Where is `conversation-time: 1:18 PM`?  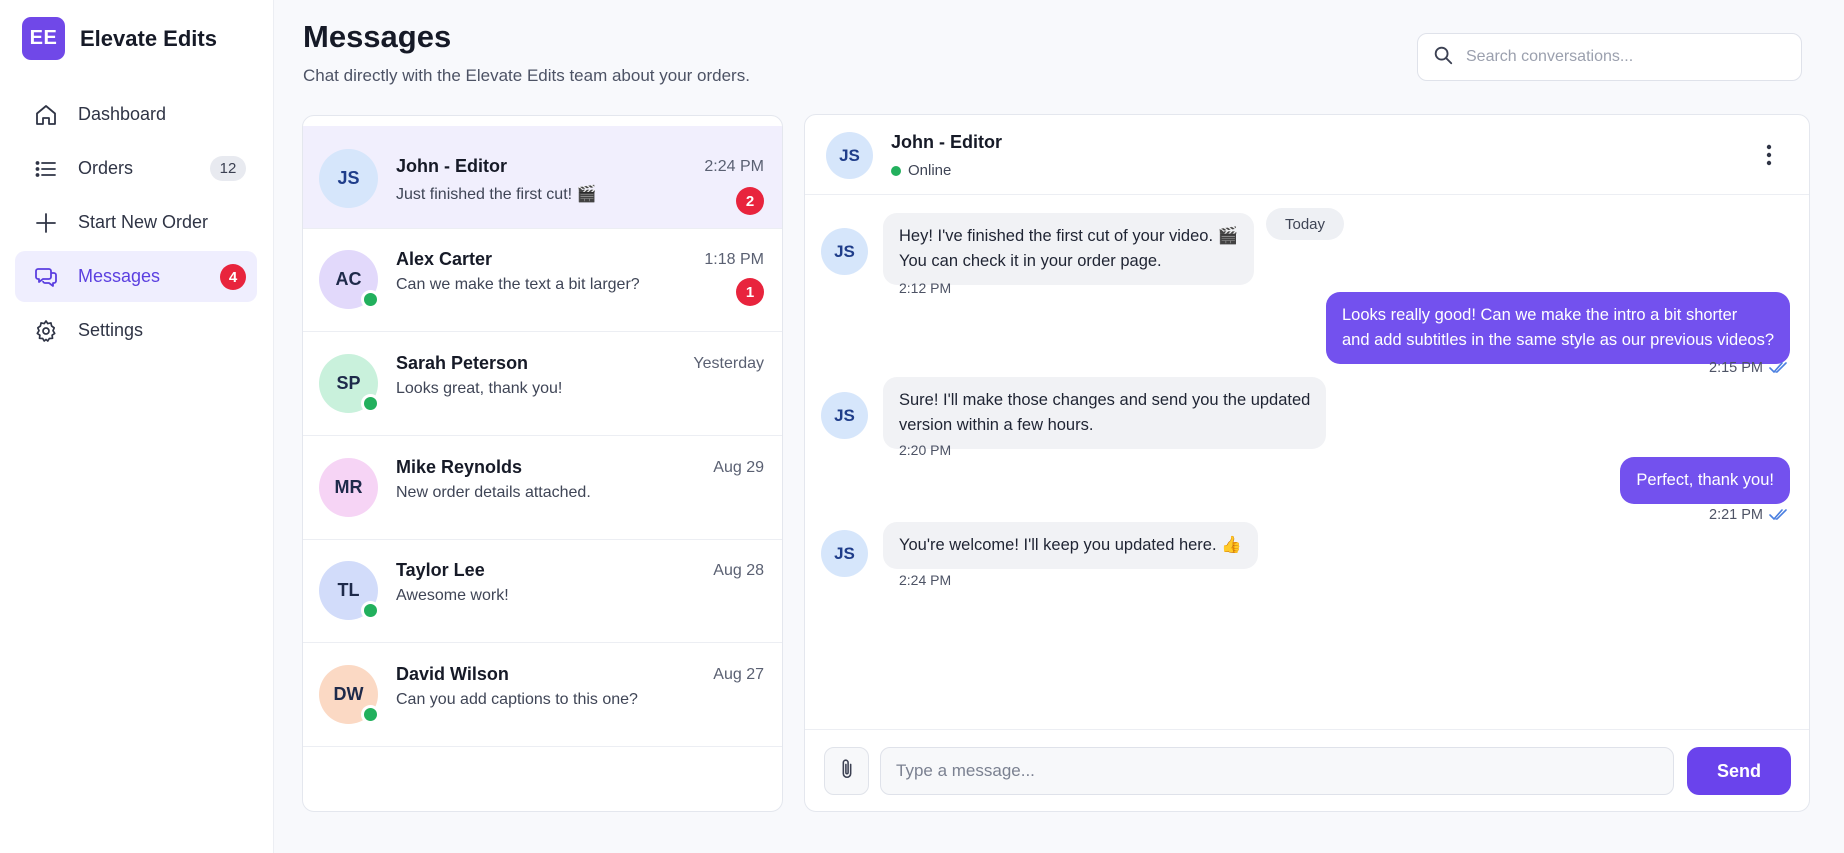
conversation-time: 1:18 PM is located at coordinates (734, 259).